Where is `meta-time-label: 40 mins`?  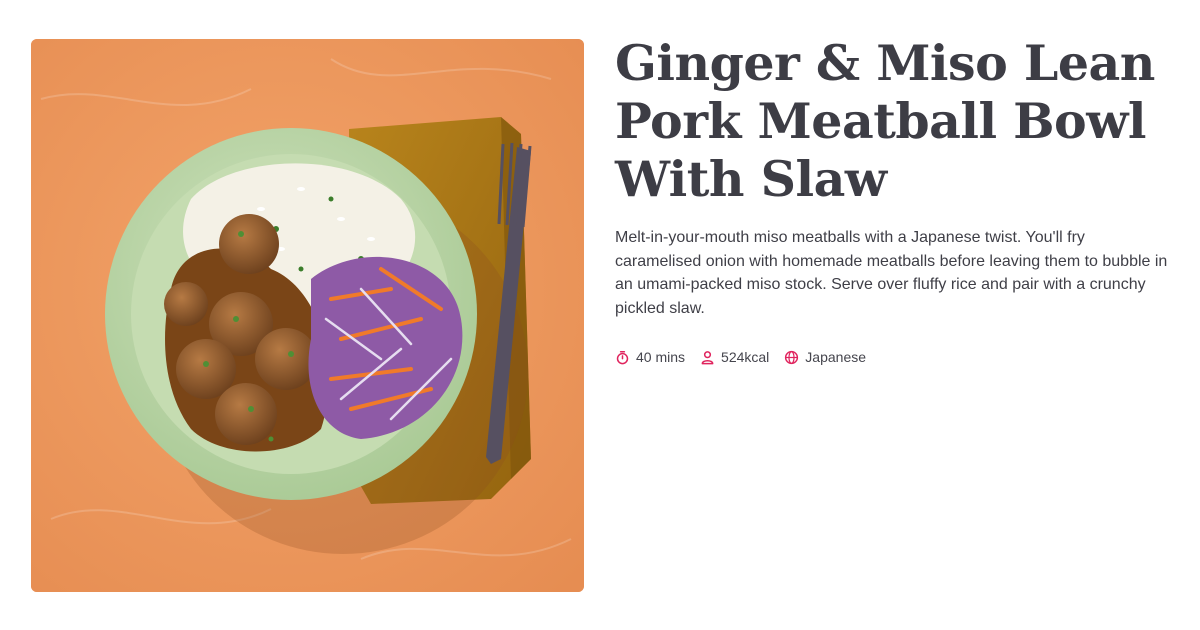
meta-time-label: 40 mins is located at coordinates (661, 357).